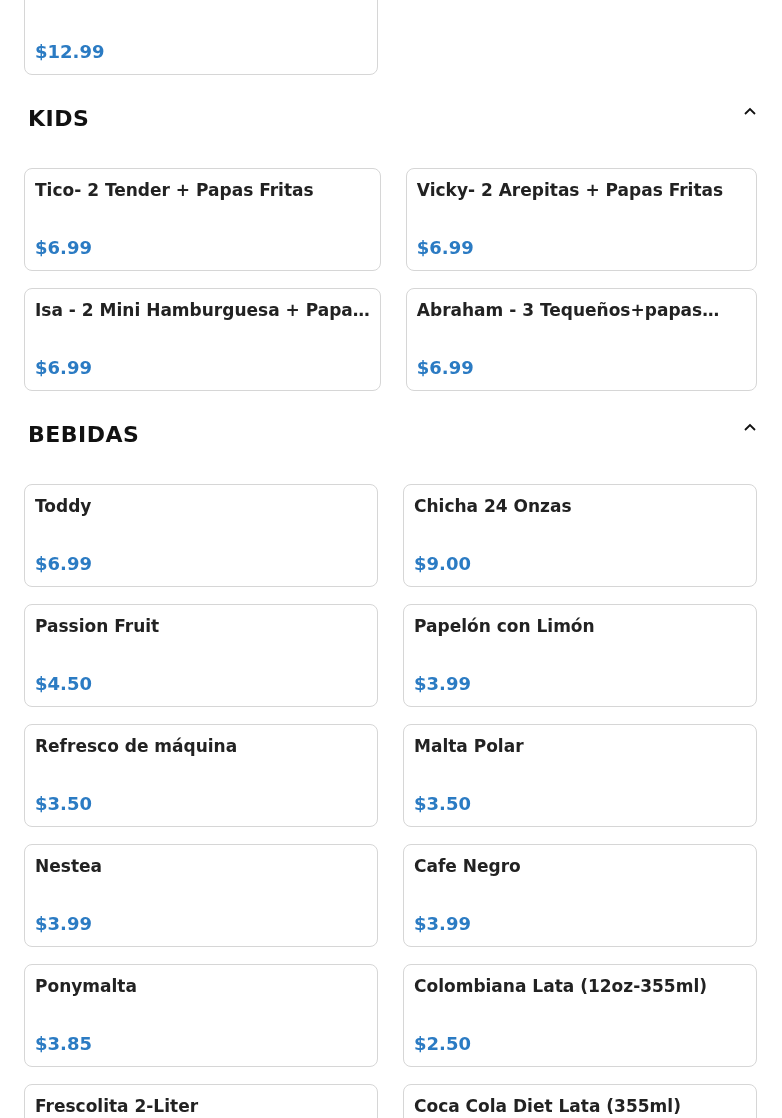 The height and width of the screenshot is (1118, 782). I want to click on menu-item-card: Nestea $3.99, so click(201, 895).